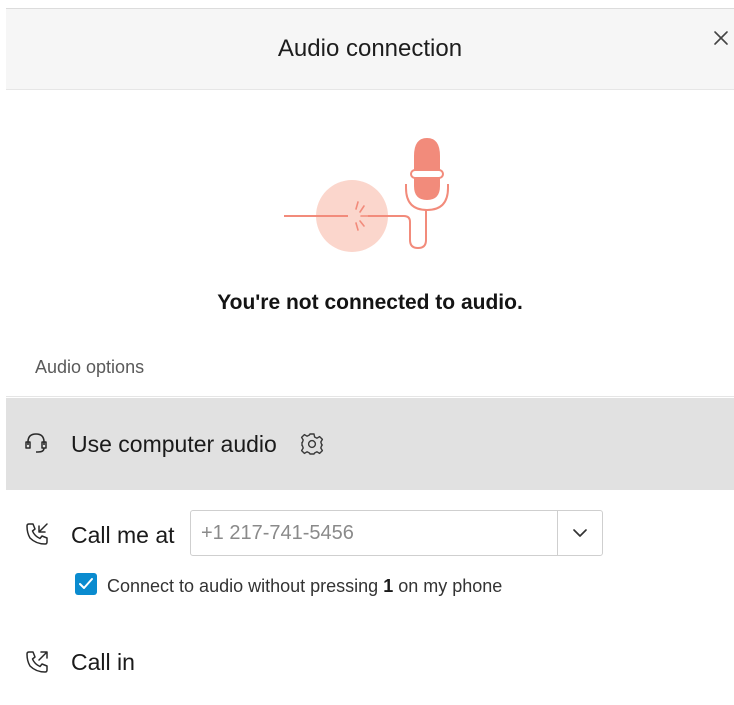  What do you see at coordinates (174, 444) in the screenshot?
I see `use-computer-audio-label: Use computer audio` at bounding box center [174, 444].